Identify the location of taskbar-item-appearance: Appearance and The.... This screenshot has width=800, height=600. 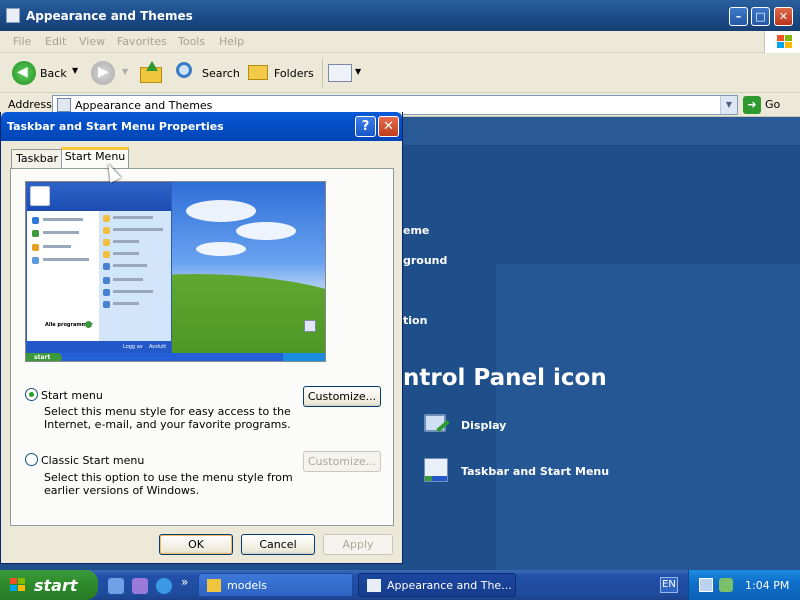
(437, 585).